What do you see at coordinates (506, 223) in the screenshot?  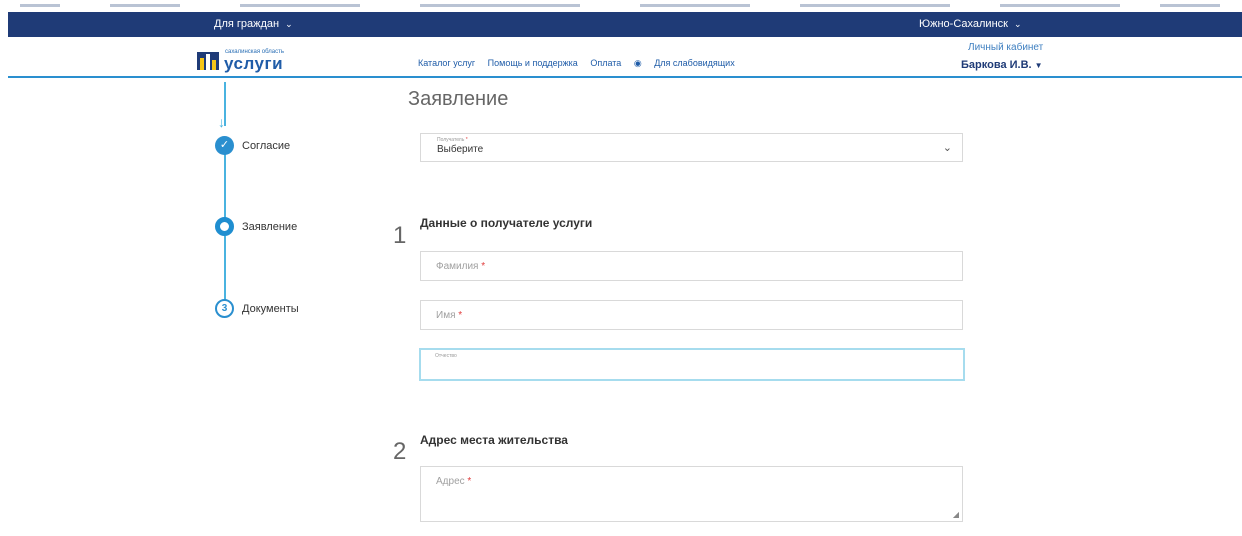 I see `section-1-title: Данные о получателе услуги` at bounding box center [506, 223].